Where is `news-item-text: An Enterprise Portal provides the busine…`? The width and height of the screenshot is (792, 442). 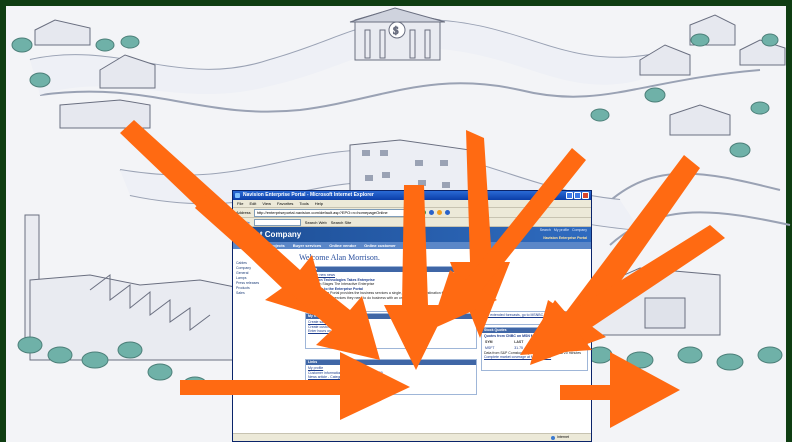 news-item-text: An Enterprise Portal provides the busine… is located at coordinates (383, 295).